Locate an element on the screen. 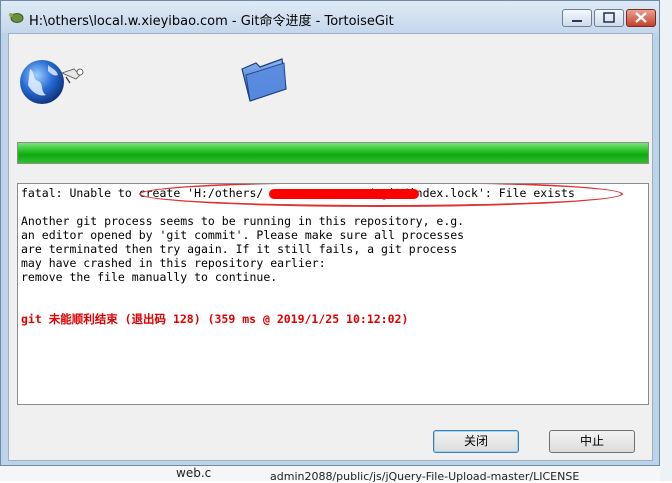  background-window-edge is located at coordinates (666, 240).